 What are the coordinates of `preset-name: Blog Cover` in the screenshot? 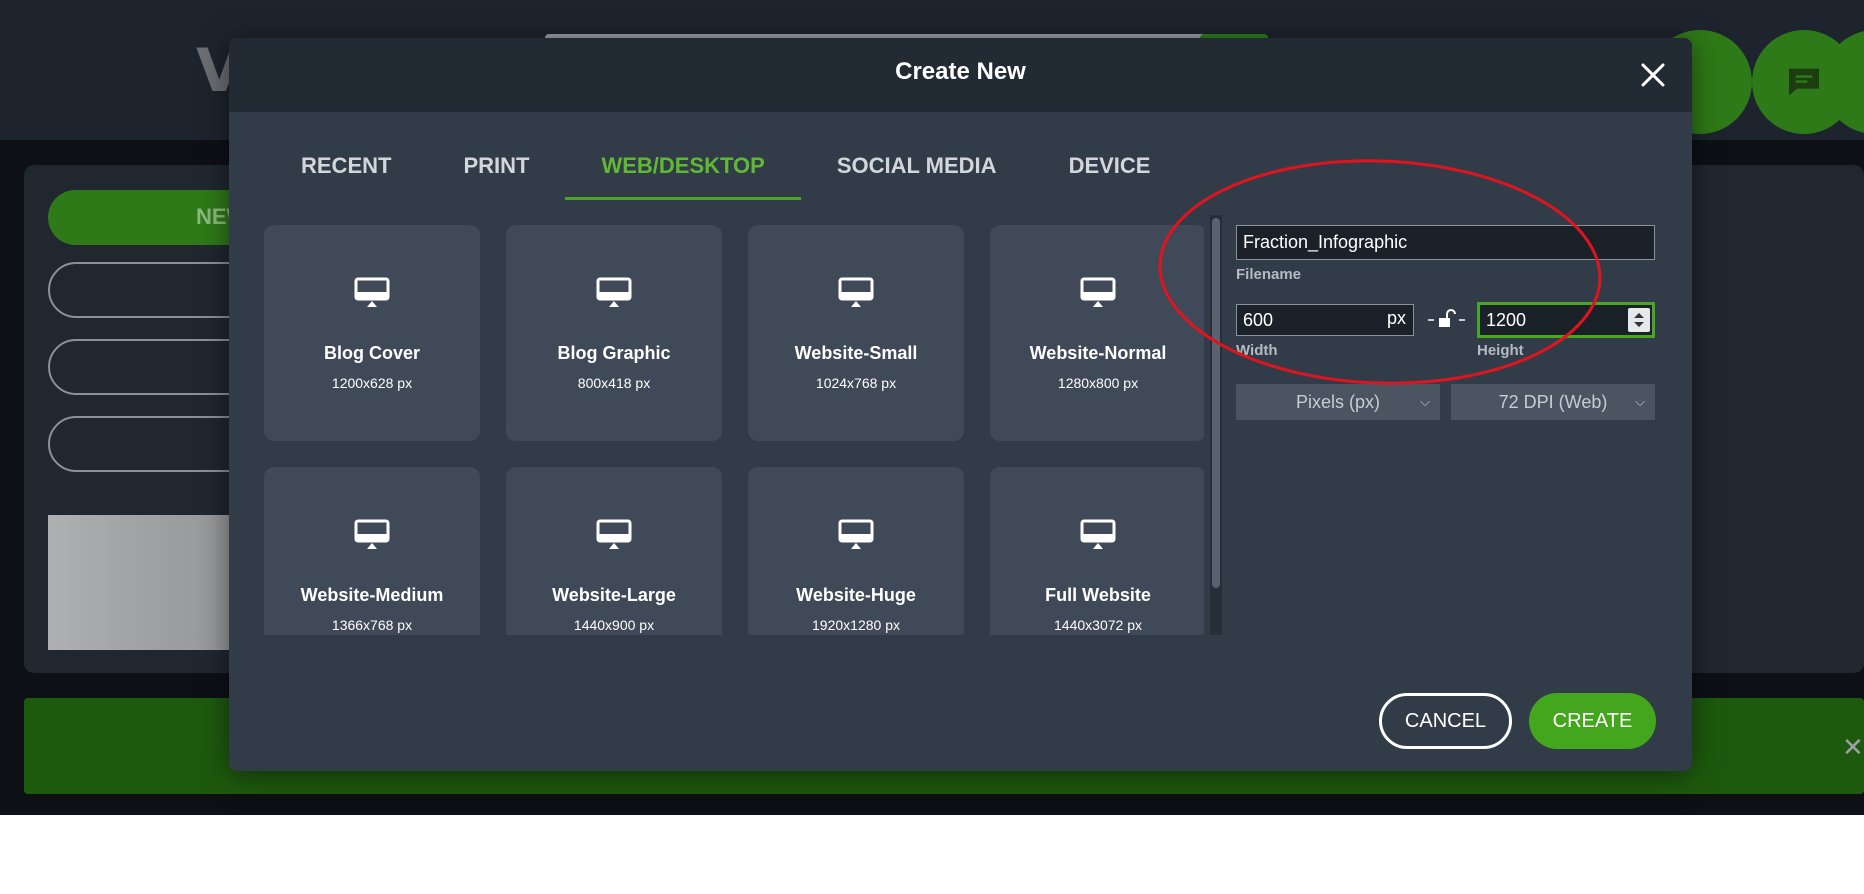 It's located at (371, 353).